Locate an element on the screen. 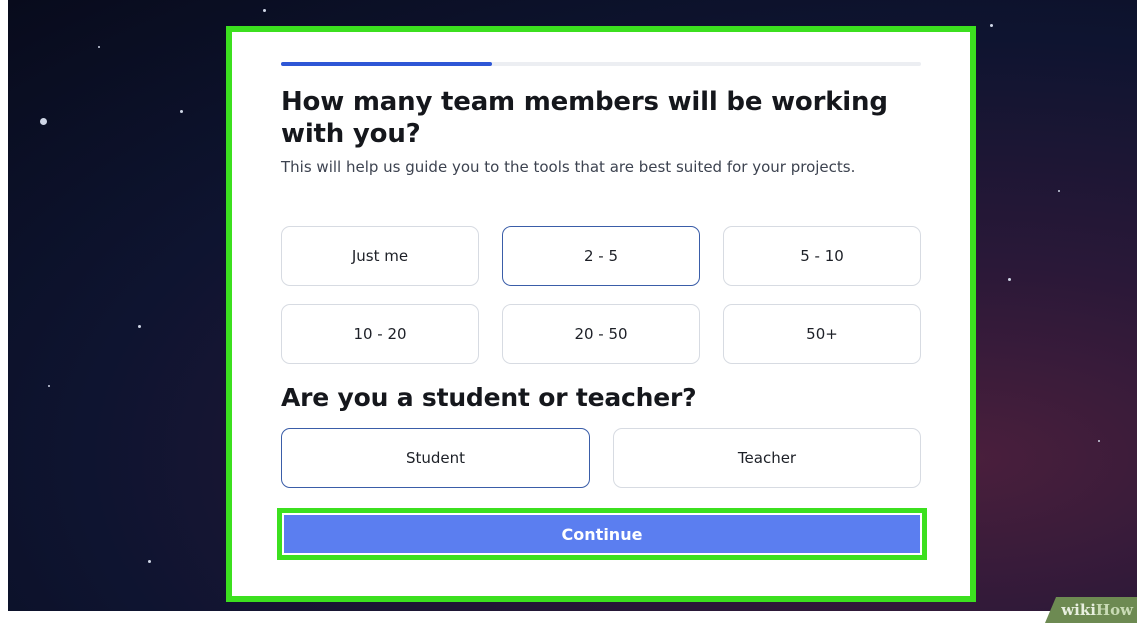  wikihow-watermark: wiki How is located at coordinates (1091, 610).